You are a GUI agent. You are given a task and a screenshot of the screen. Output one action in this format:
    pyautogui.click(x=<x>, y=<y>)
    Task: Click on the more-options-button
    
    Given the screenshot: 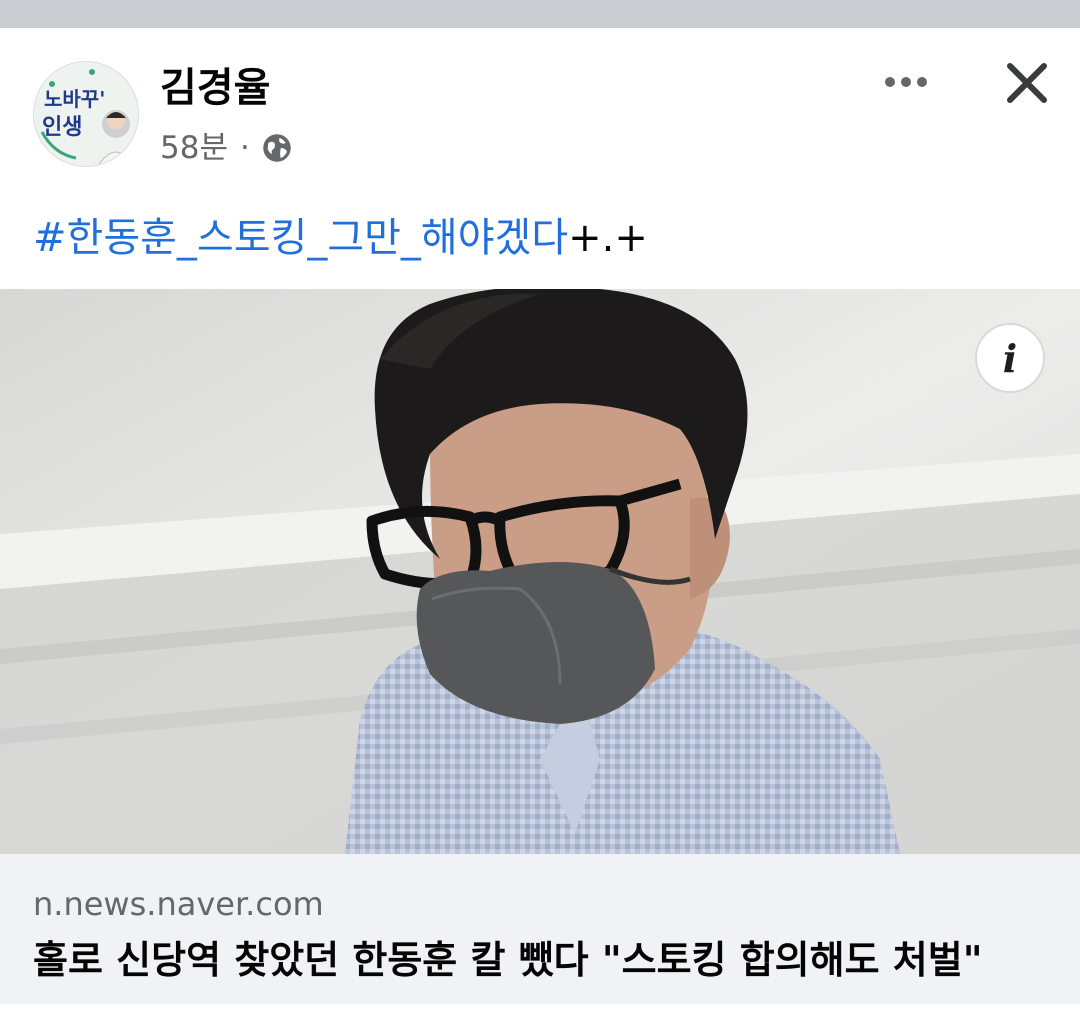 What is the action you would take?
    pyautogui.click(x=906, y=82)
    